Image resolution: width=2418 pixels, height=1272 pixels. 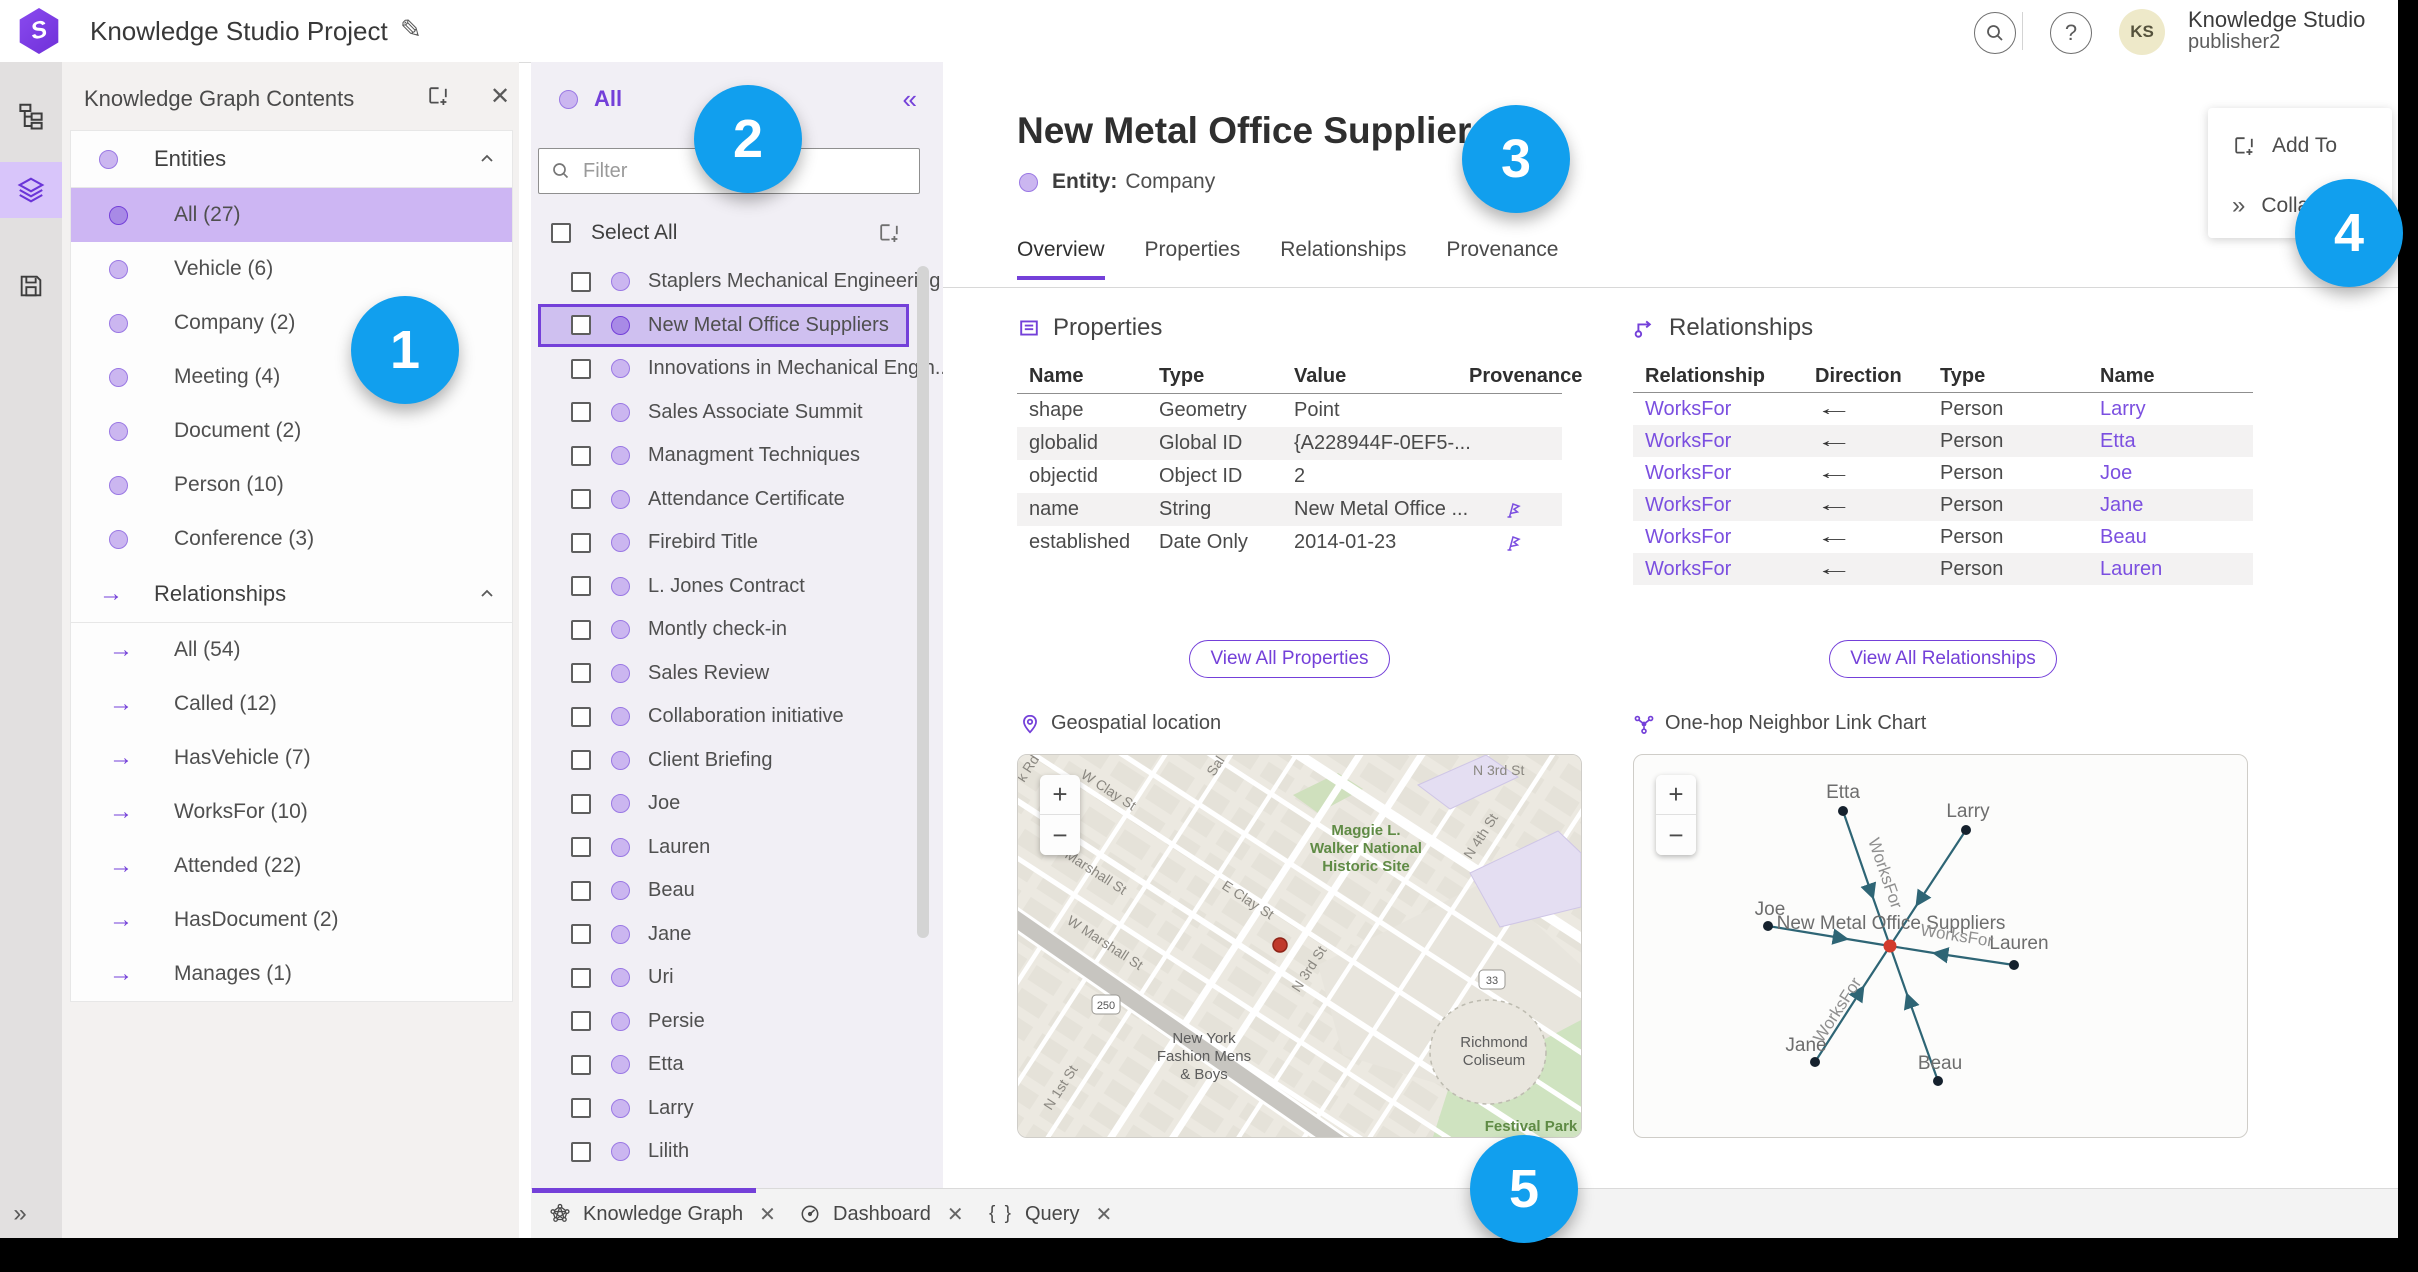 What do you see at coordinates (723, 978) in the screenshot?
I see `list-item: Uri` at bounding box center [723, 978].